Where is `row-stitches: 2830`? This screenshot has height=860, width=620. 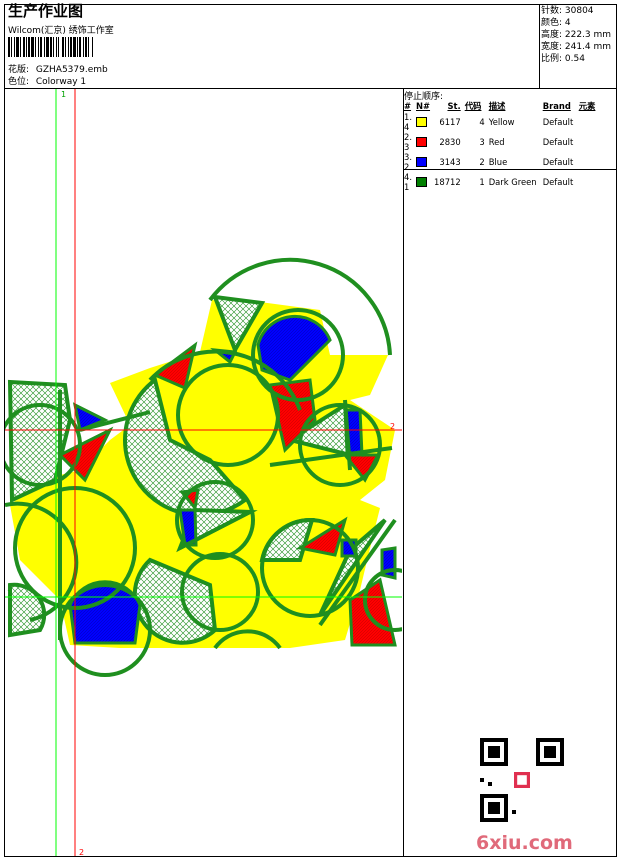
row-stitches: 2830 is located at coordinates (450, 142).